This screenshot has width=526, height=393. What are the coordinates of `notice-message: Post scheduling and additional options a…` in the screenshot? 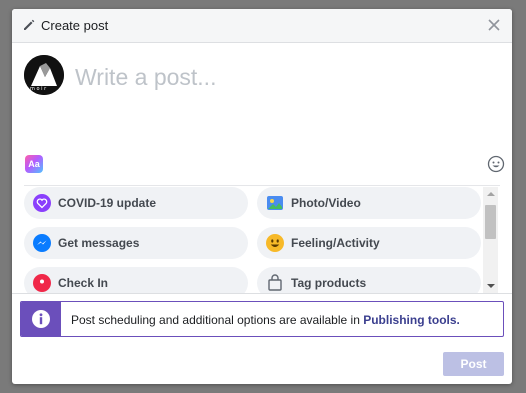 It's located at (217, 320).